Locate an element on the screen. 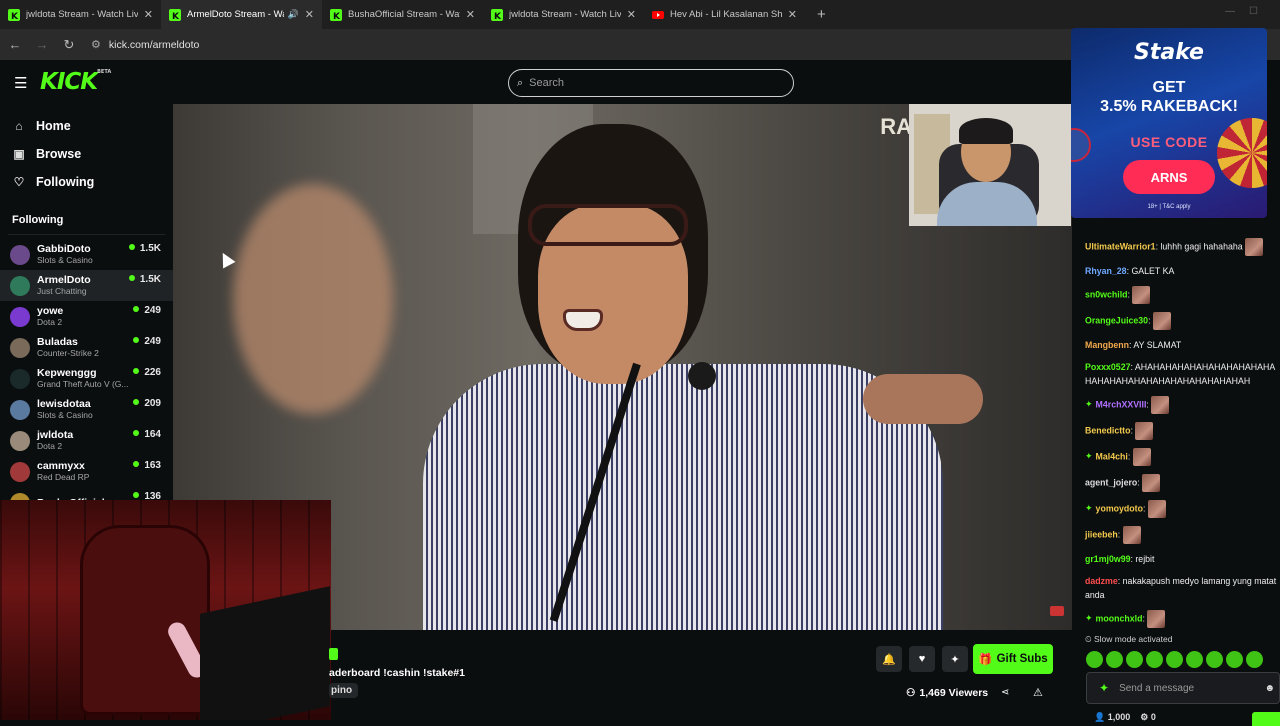 This screenshot has width=1280, height=726. chat-username: UltimateWarrior1 is located at coordinates (1120, 246).